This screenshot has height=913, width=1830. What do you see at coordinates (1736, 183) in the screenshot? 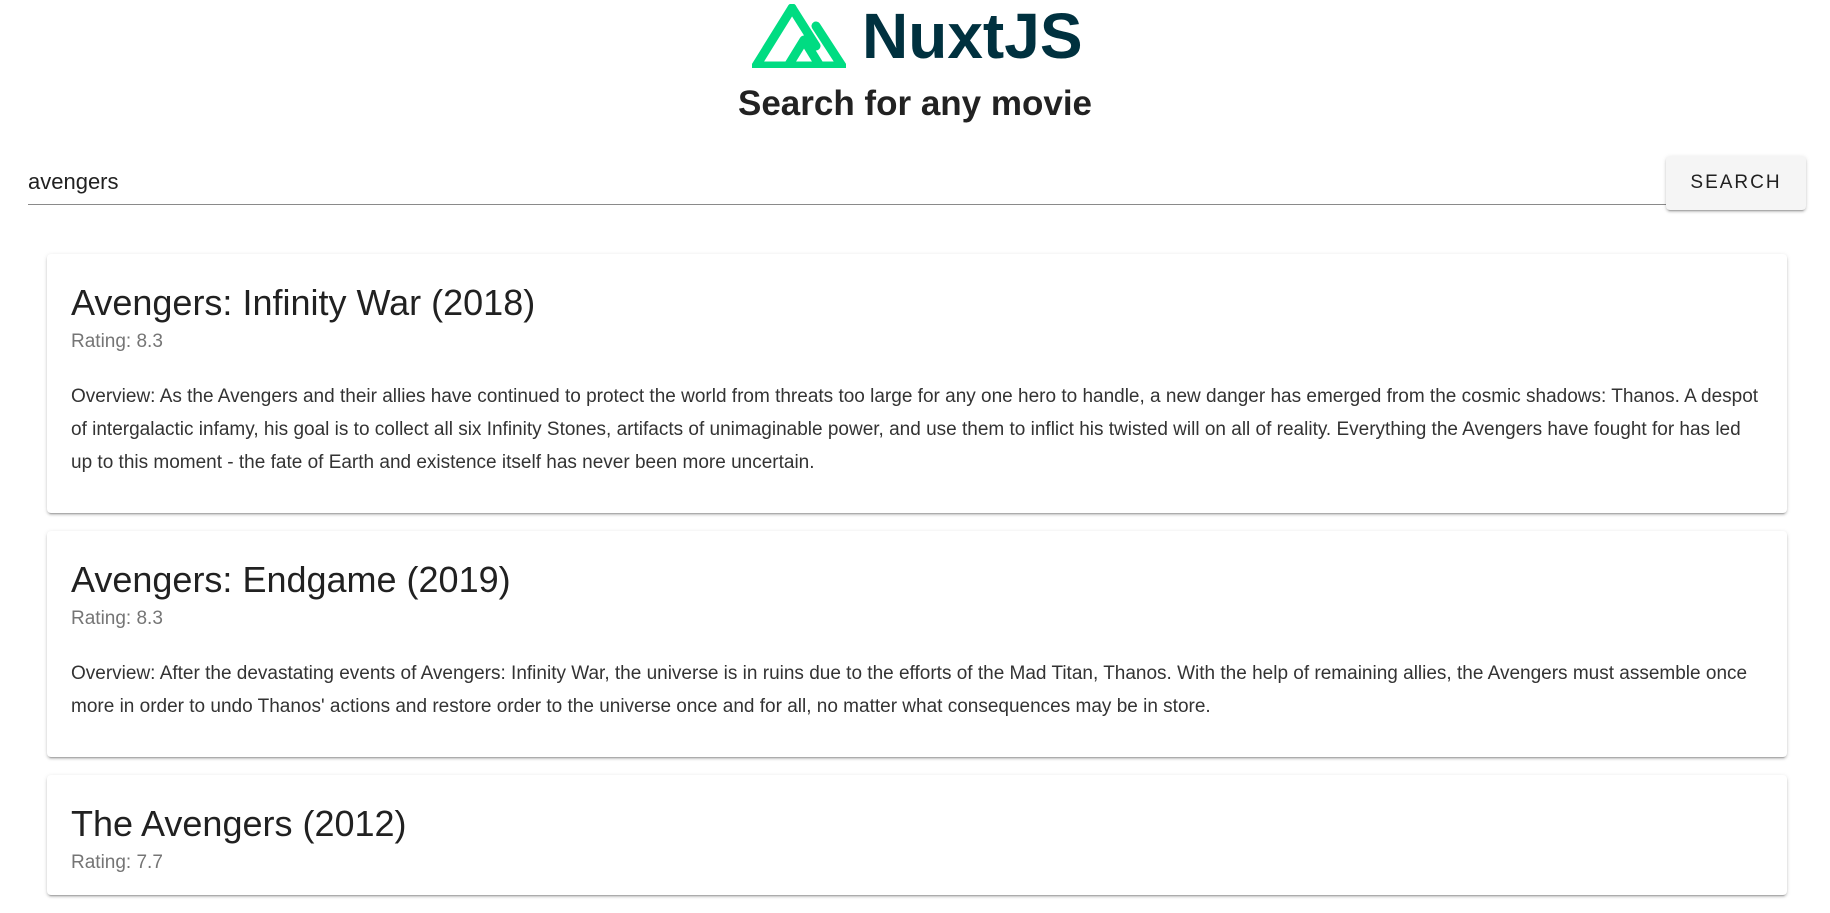
I see `search-button: SEARCH` at bounding box center [1736, 183].